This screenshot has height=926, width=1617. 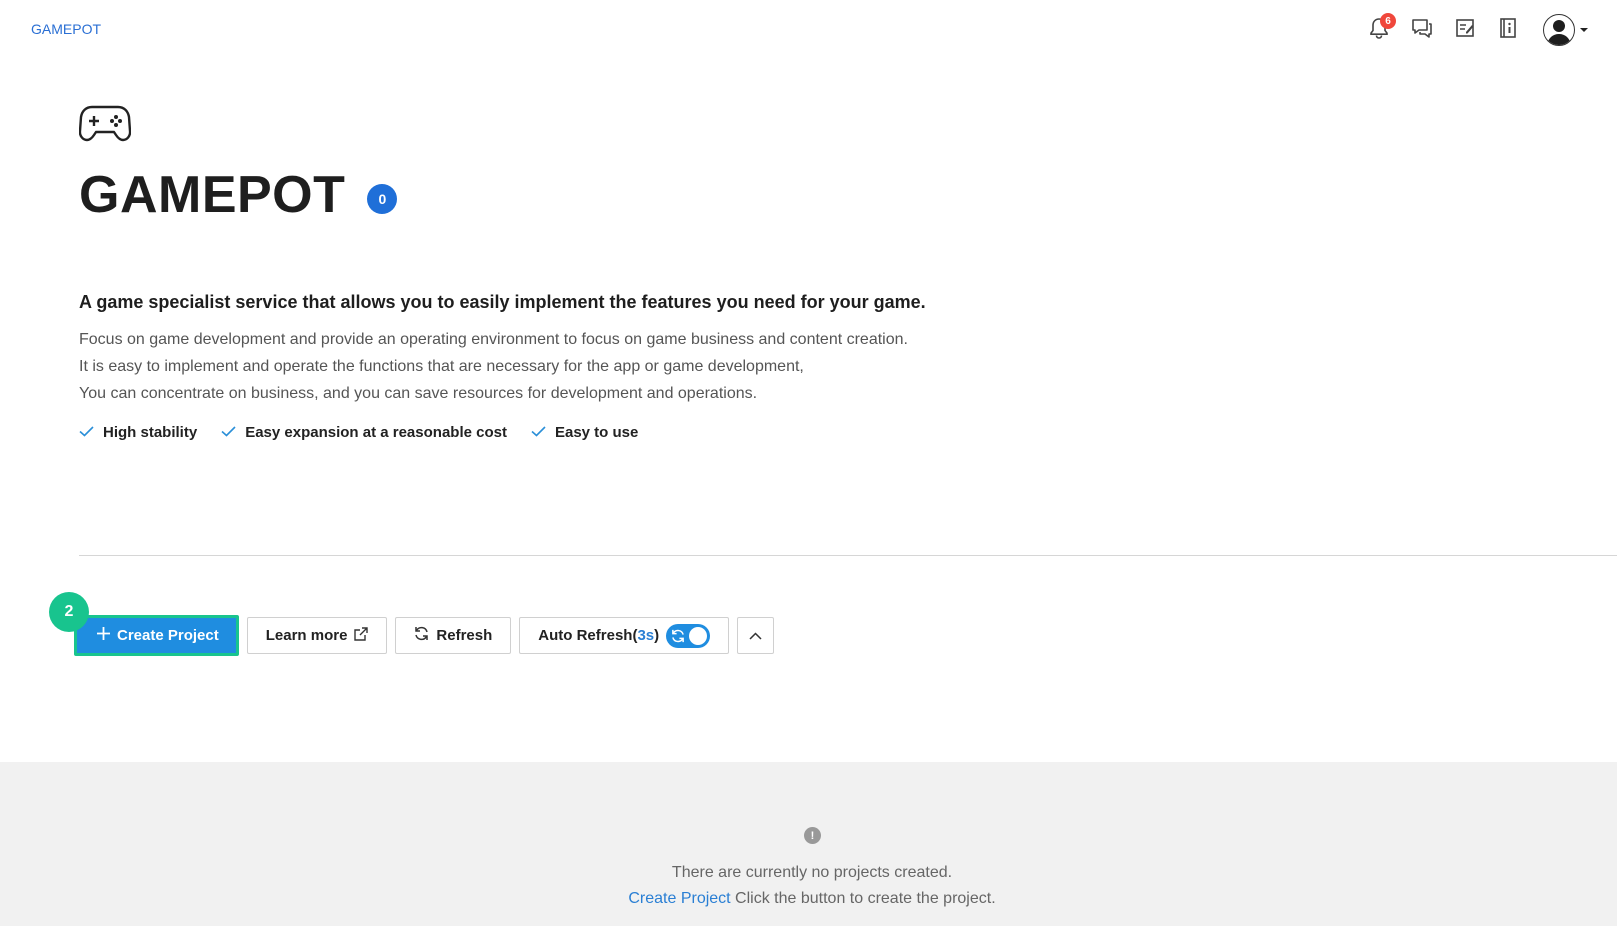 I want to click on create-project-button: Create Project, so click(x=156, y=635).